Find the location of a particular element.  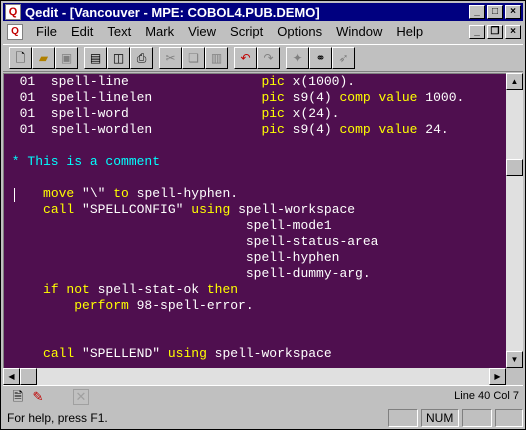

toolbar: 🗋 ▰ ▣ ▤ ◫ ⎙ ✂ ❏ ▥ ↶ ↷ ✦ ⚭ ➶ is located at coordinates (263, 58).